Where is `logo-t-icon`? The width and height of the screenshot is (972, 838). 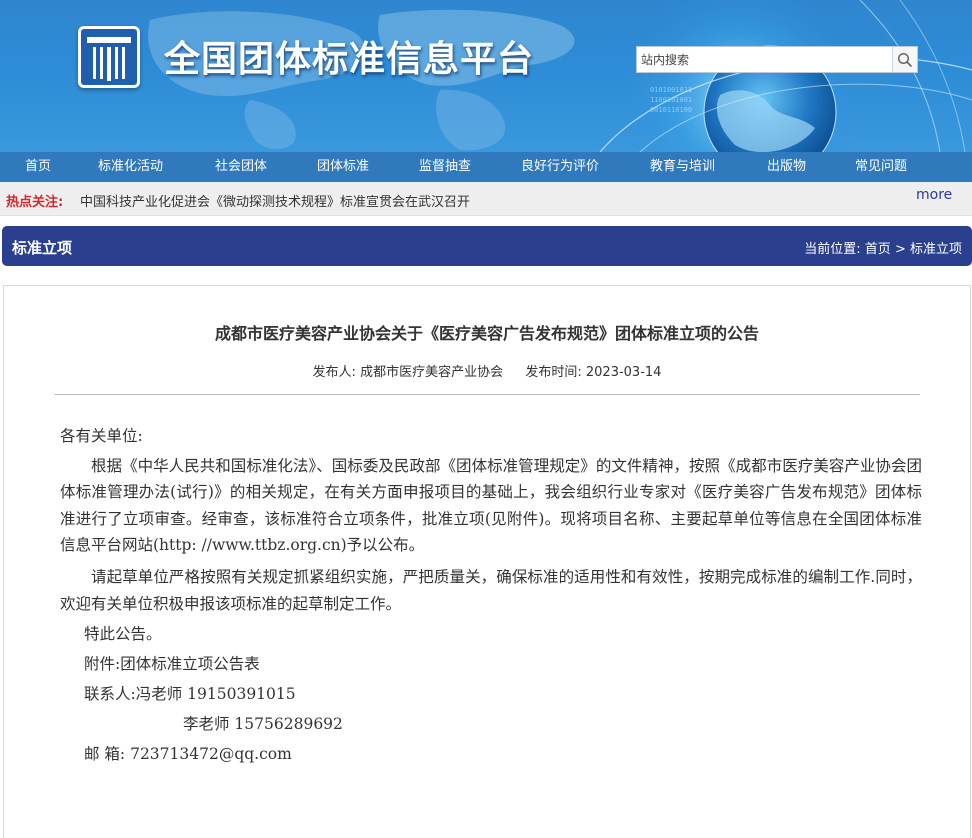
logo-t-icon is located at coordinates (109, 59).